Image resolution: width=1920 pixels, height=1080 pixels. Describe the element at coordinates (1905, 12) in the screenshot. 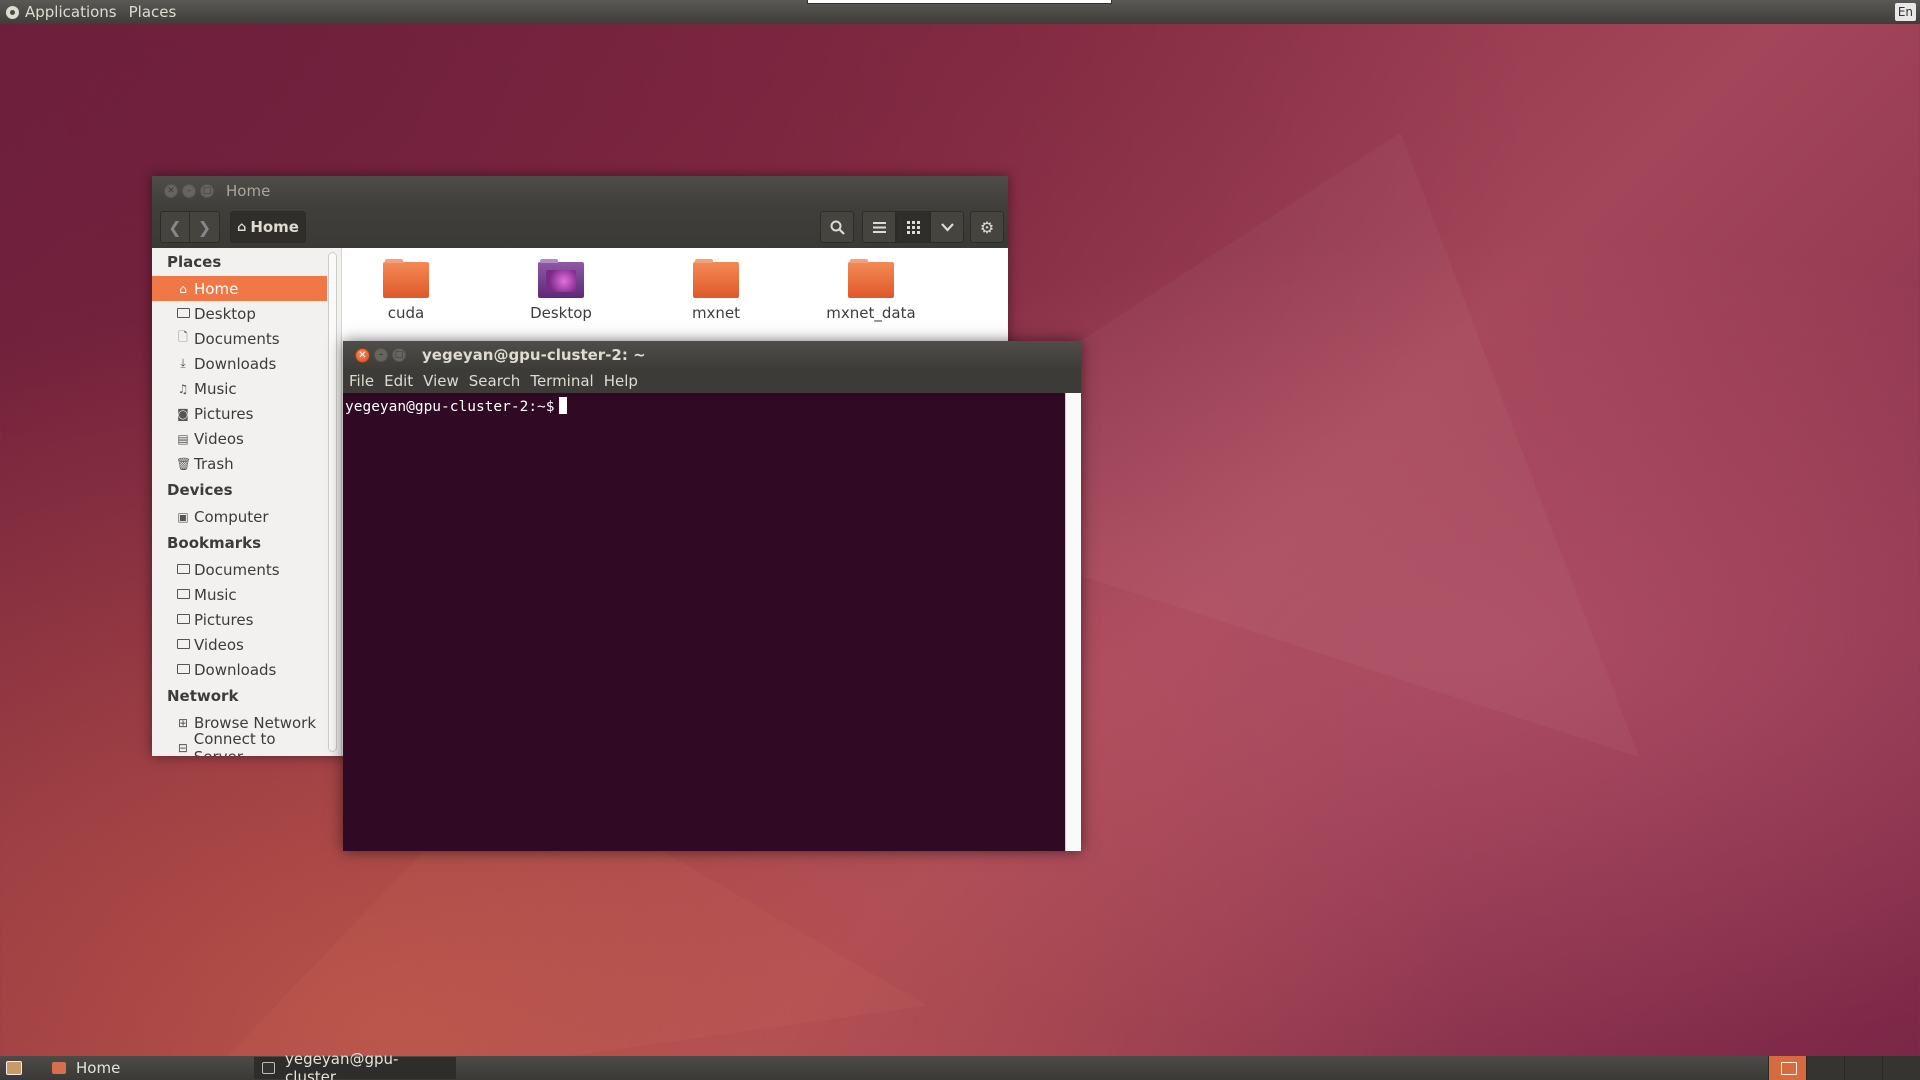

I see `keyboard-layout-indicator: En` at that location.